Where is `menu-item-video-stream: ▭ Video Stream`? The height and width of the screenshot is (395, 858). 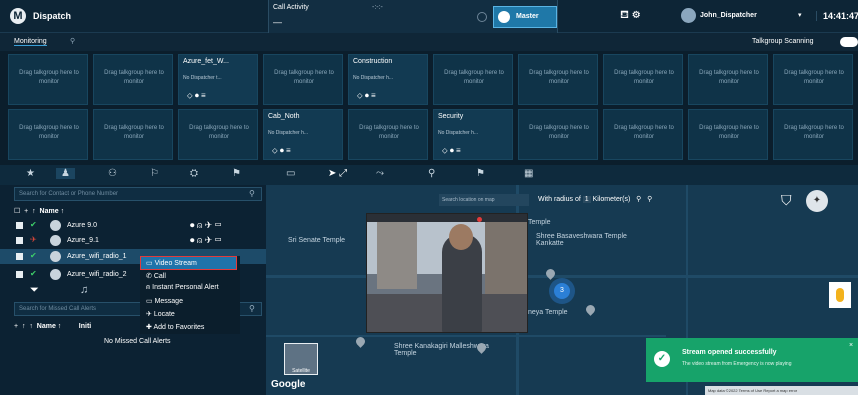
menu-item-video-stream: ▭ Video Stream is located at coordinates (171, 263).